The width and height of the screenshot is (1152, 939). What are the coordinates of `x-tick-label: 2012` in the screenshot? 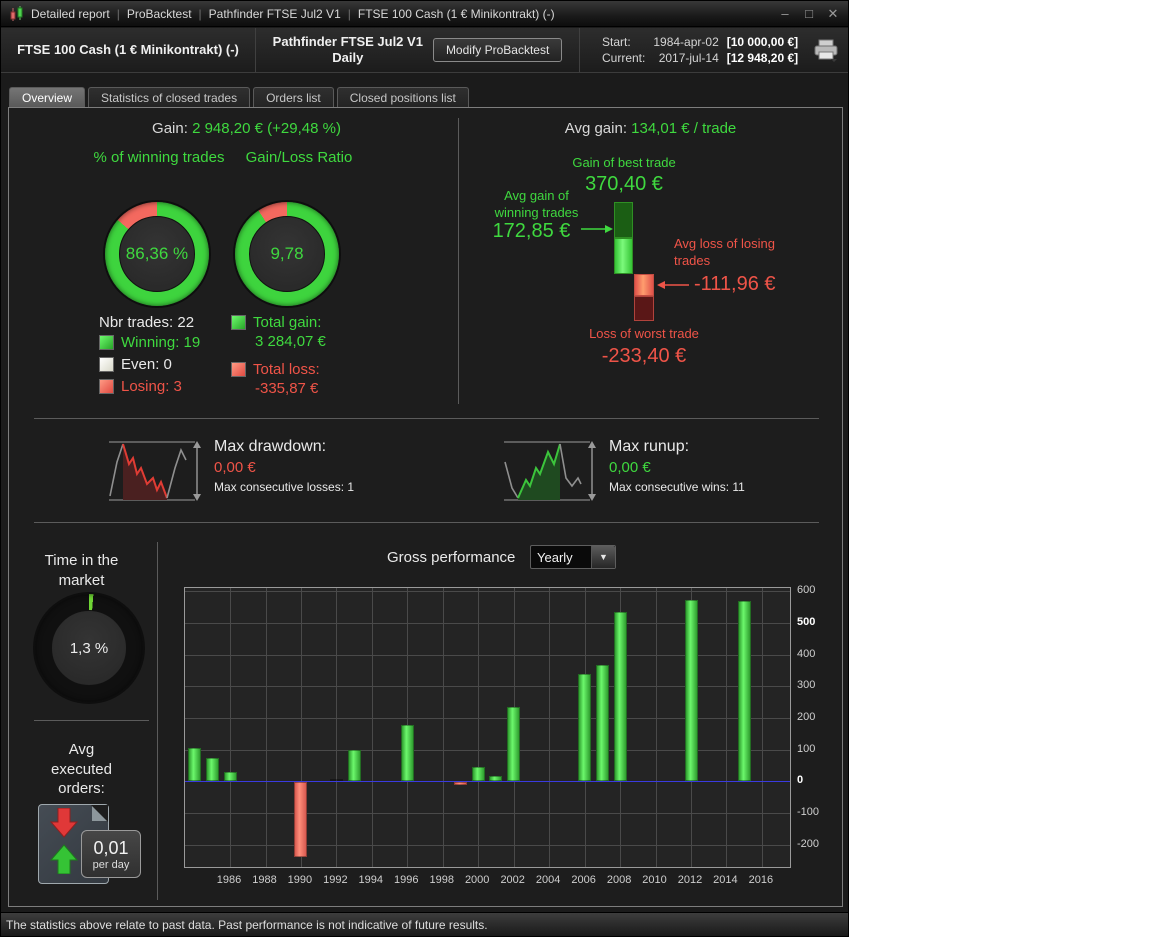 It's located at (690, 880).